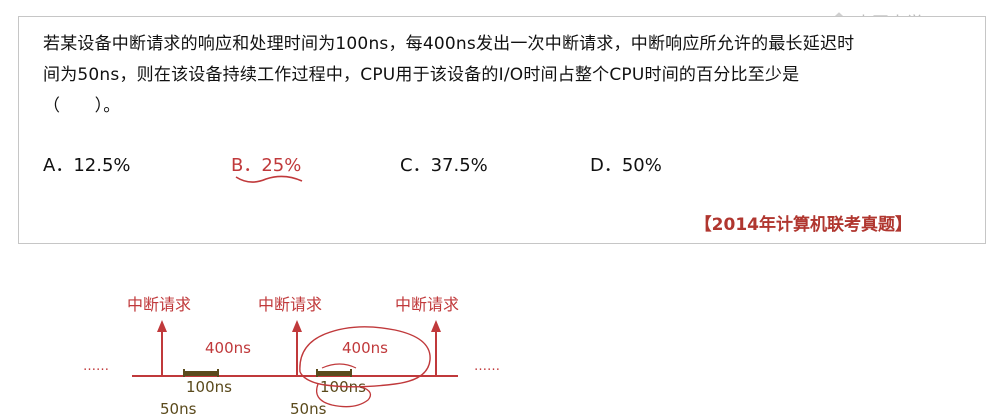  Describe the element at coordinates (159, 304) in the screenshot. I see `interrupt-label-1: 中断请求` at that location.